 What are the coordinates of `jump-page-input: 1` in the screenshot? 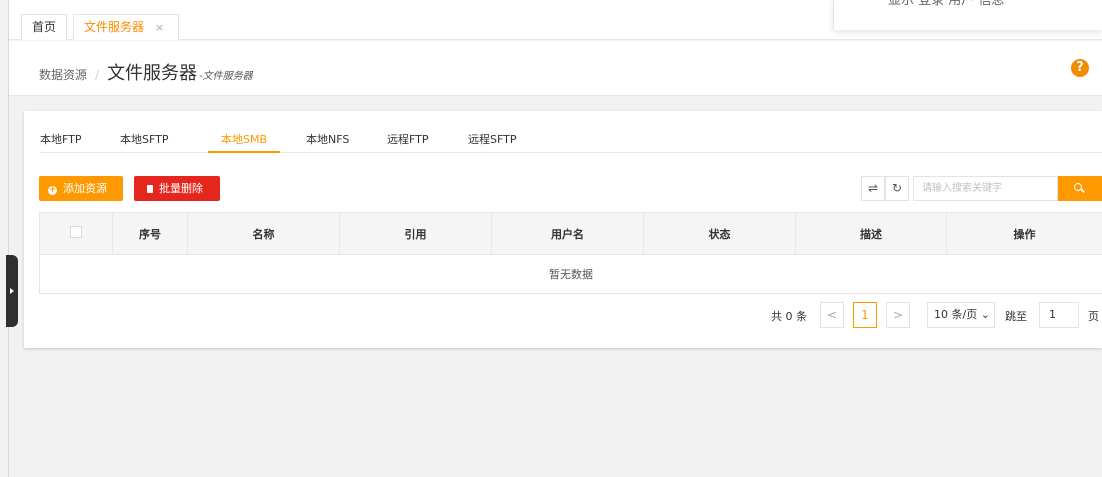 It's located at (1059, 315).